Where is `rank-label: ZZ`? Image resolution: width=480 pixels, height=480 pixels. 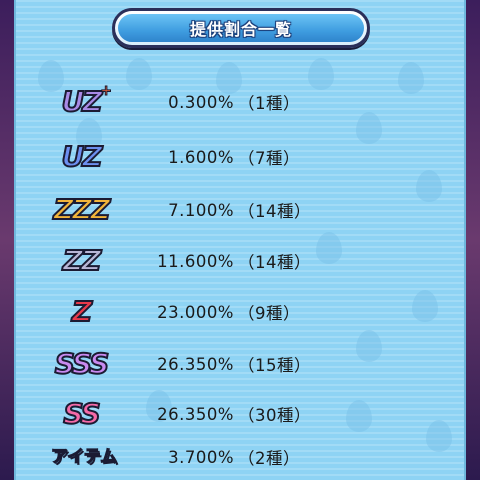 rank-label: ZZ is located at coordinates (82, 260).